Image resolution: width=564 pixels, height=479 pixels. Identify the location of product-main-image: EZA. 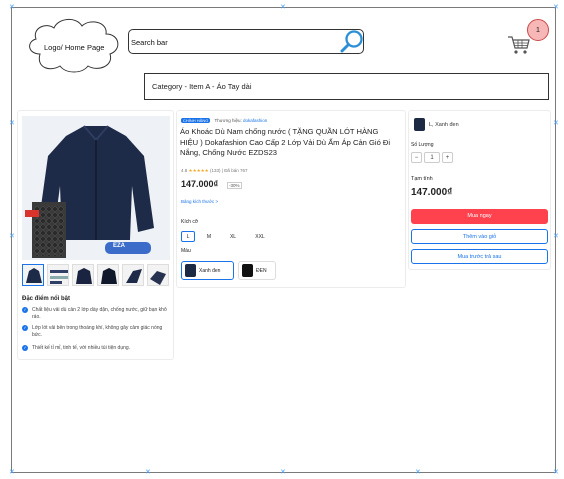
(96, 188).